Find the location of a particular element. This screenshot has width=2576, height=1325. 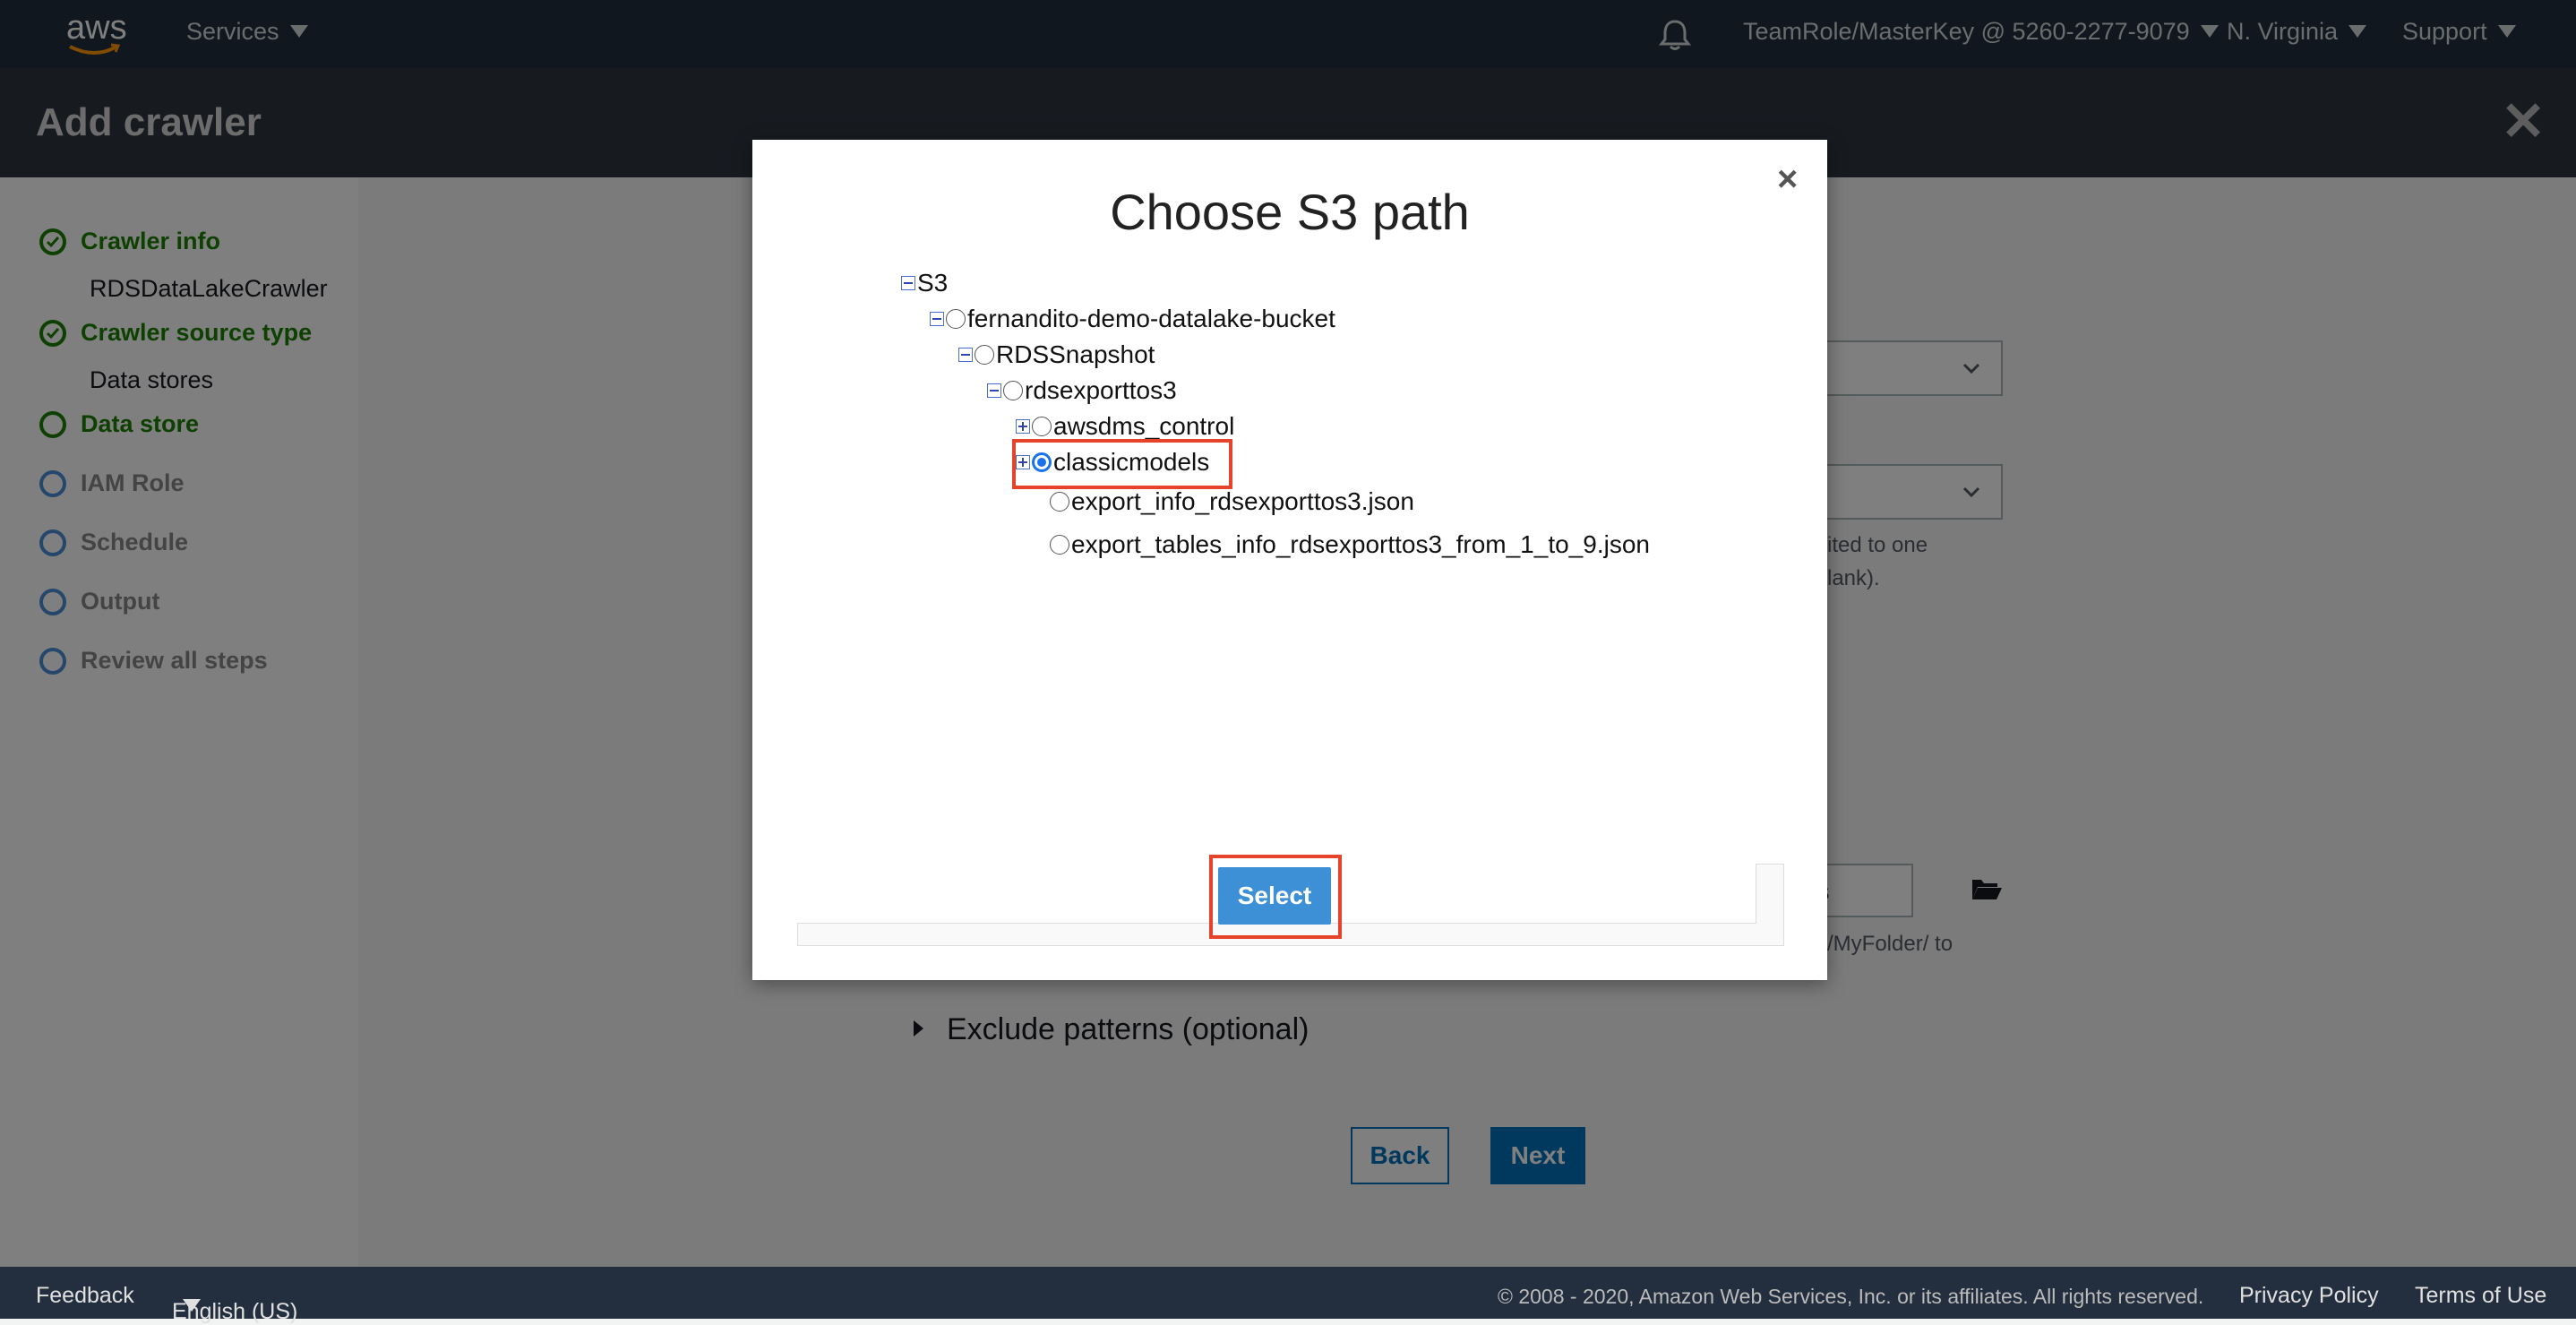

modal-title: Choose S3 path is located at coordinates (1290, 212).